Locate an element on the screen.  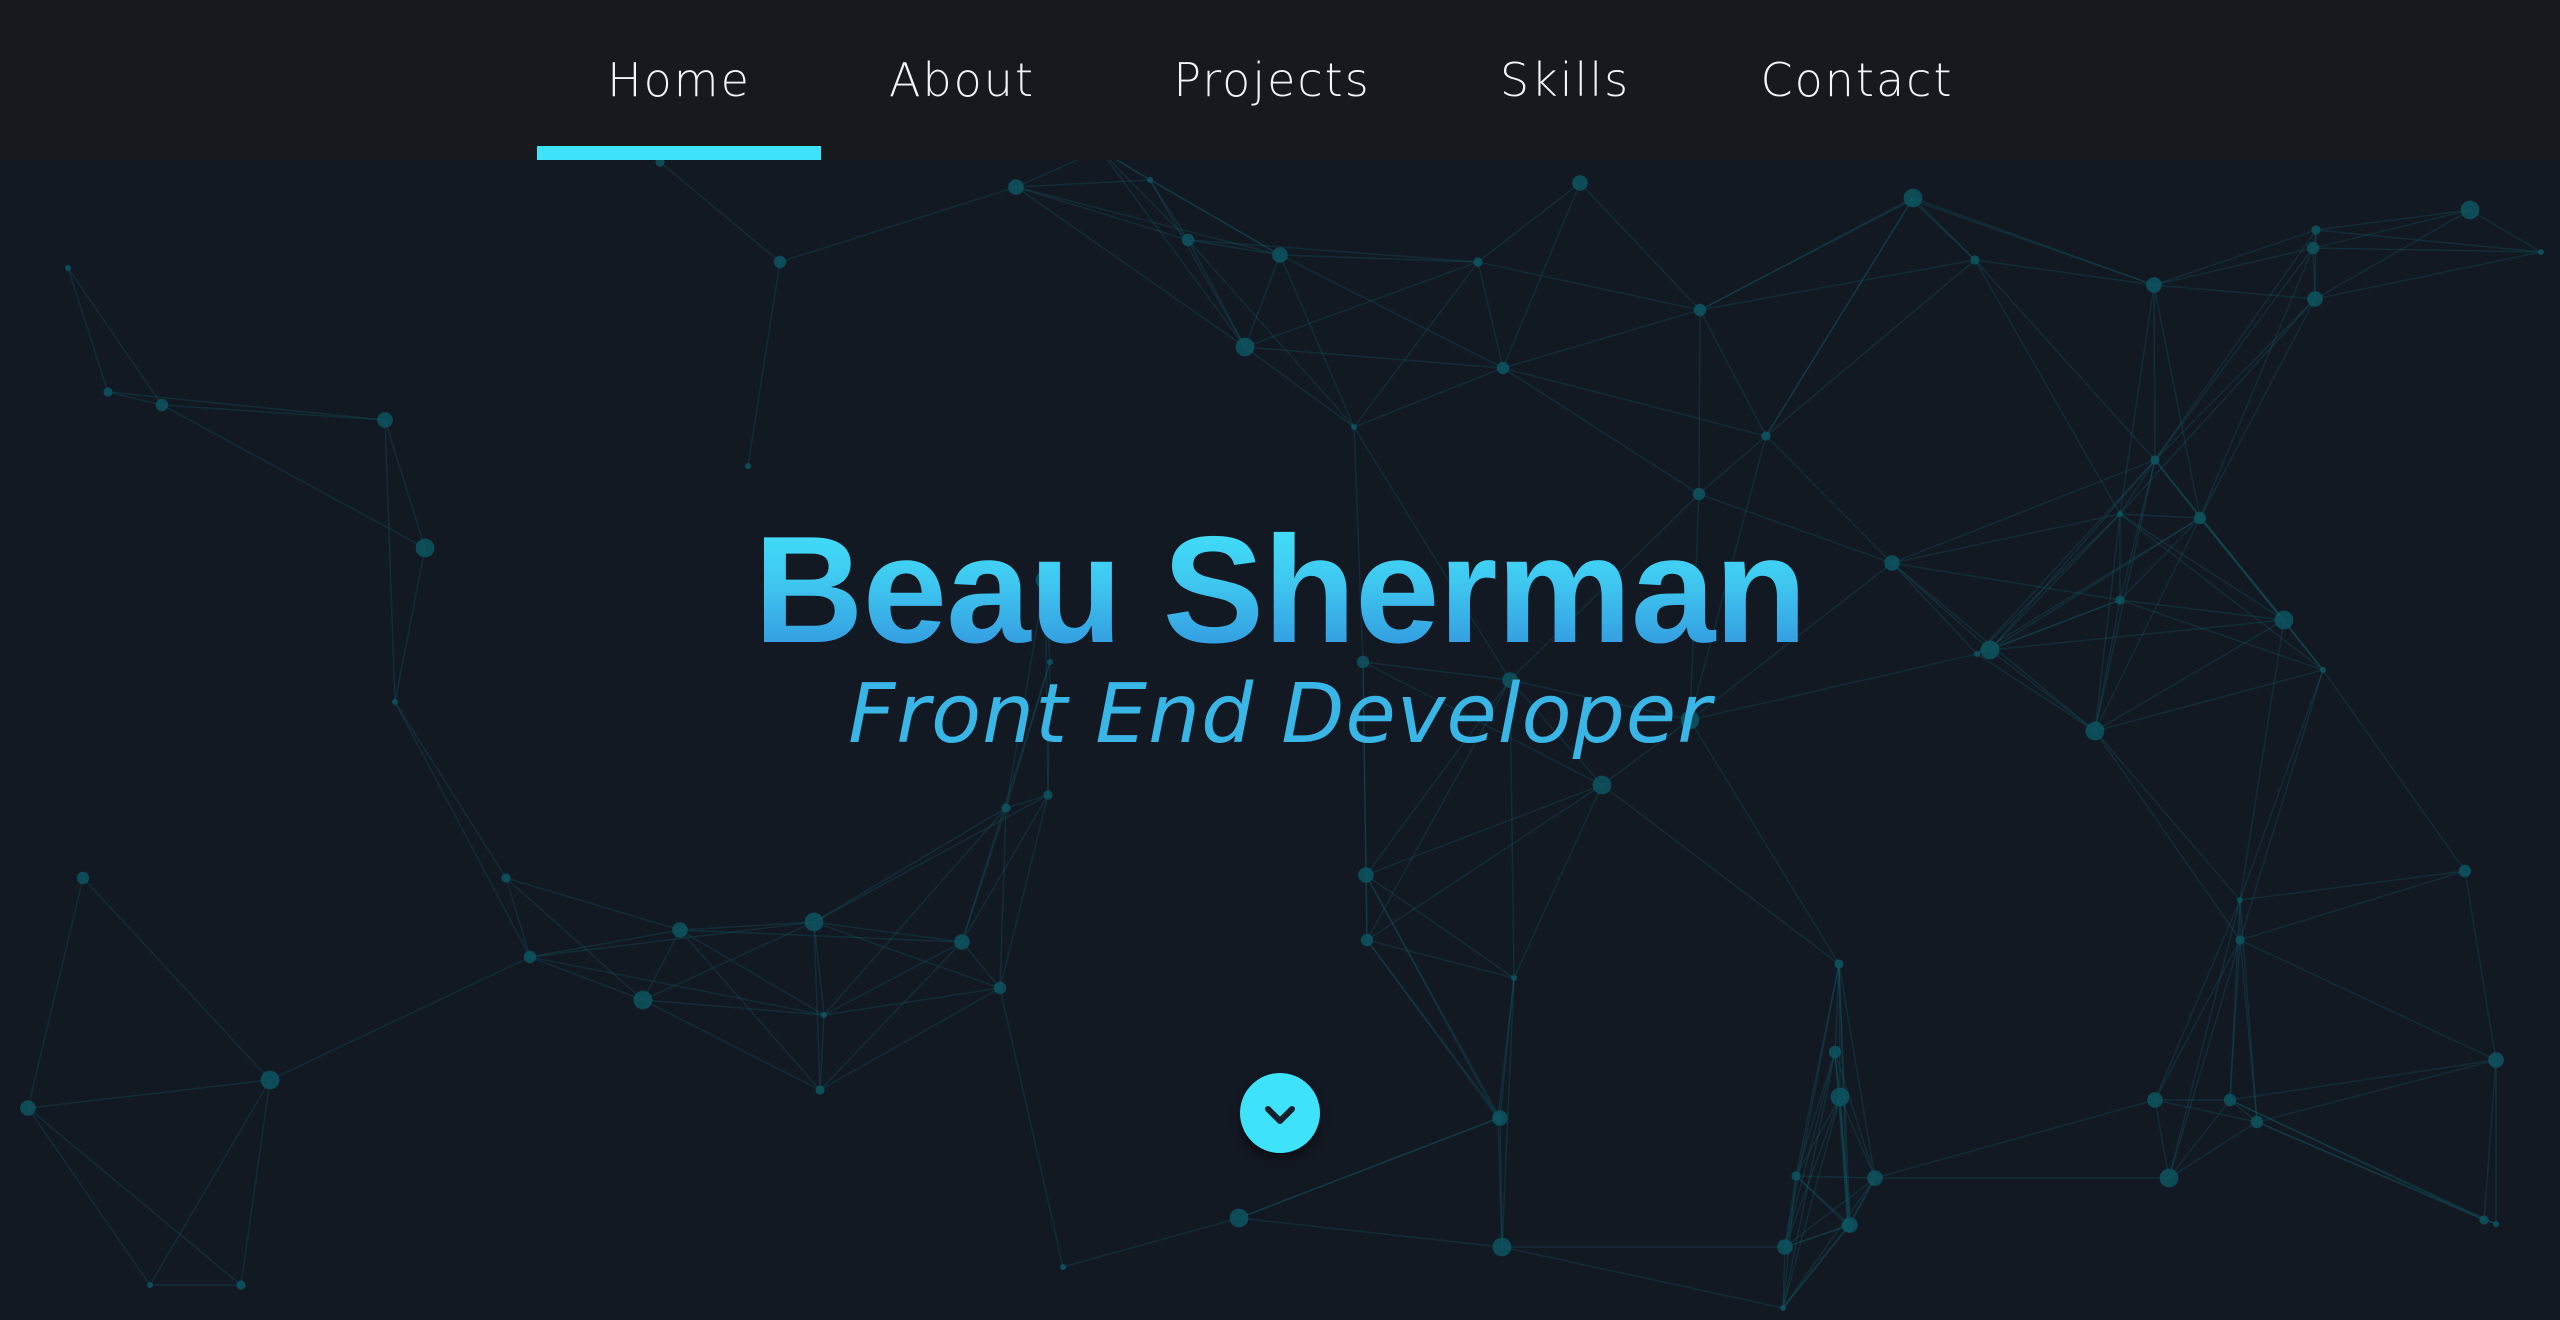
top-navbar: Home About Projects Skills Contact is located at coordinates (1280, 80).